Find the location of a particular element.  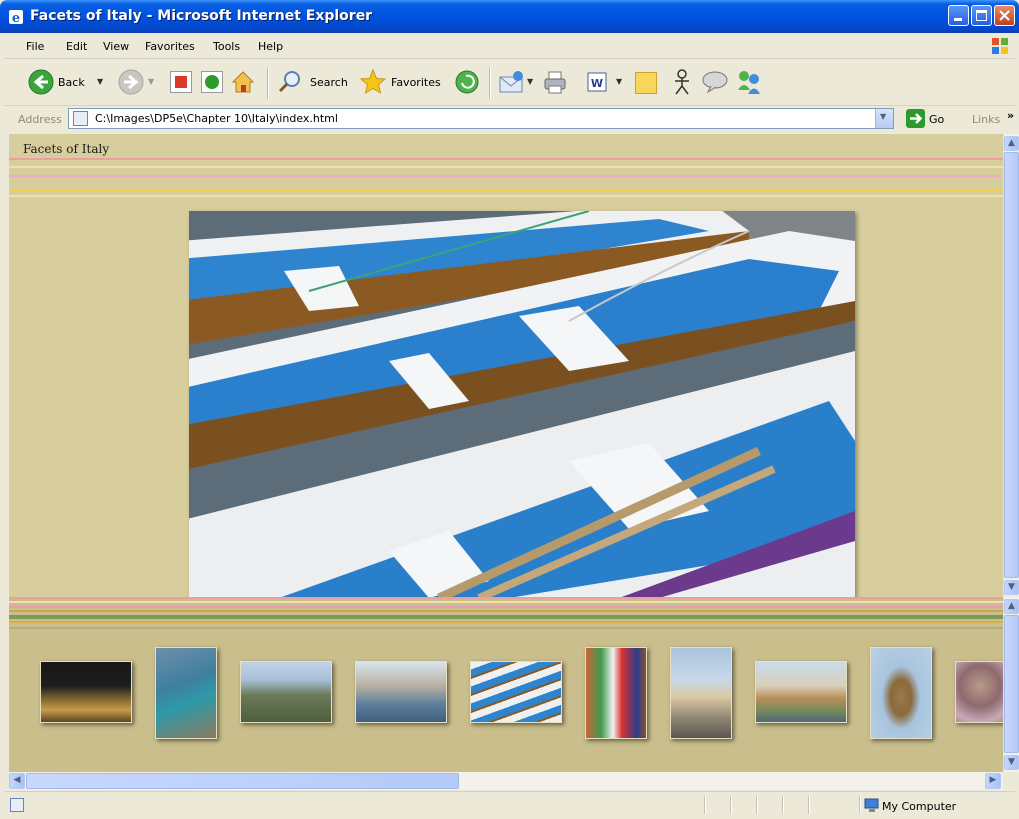

search-button: Search is located at coordinates (314, 82).